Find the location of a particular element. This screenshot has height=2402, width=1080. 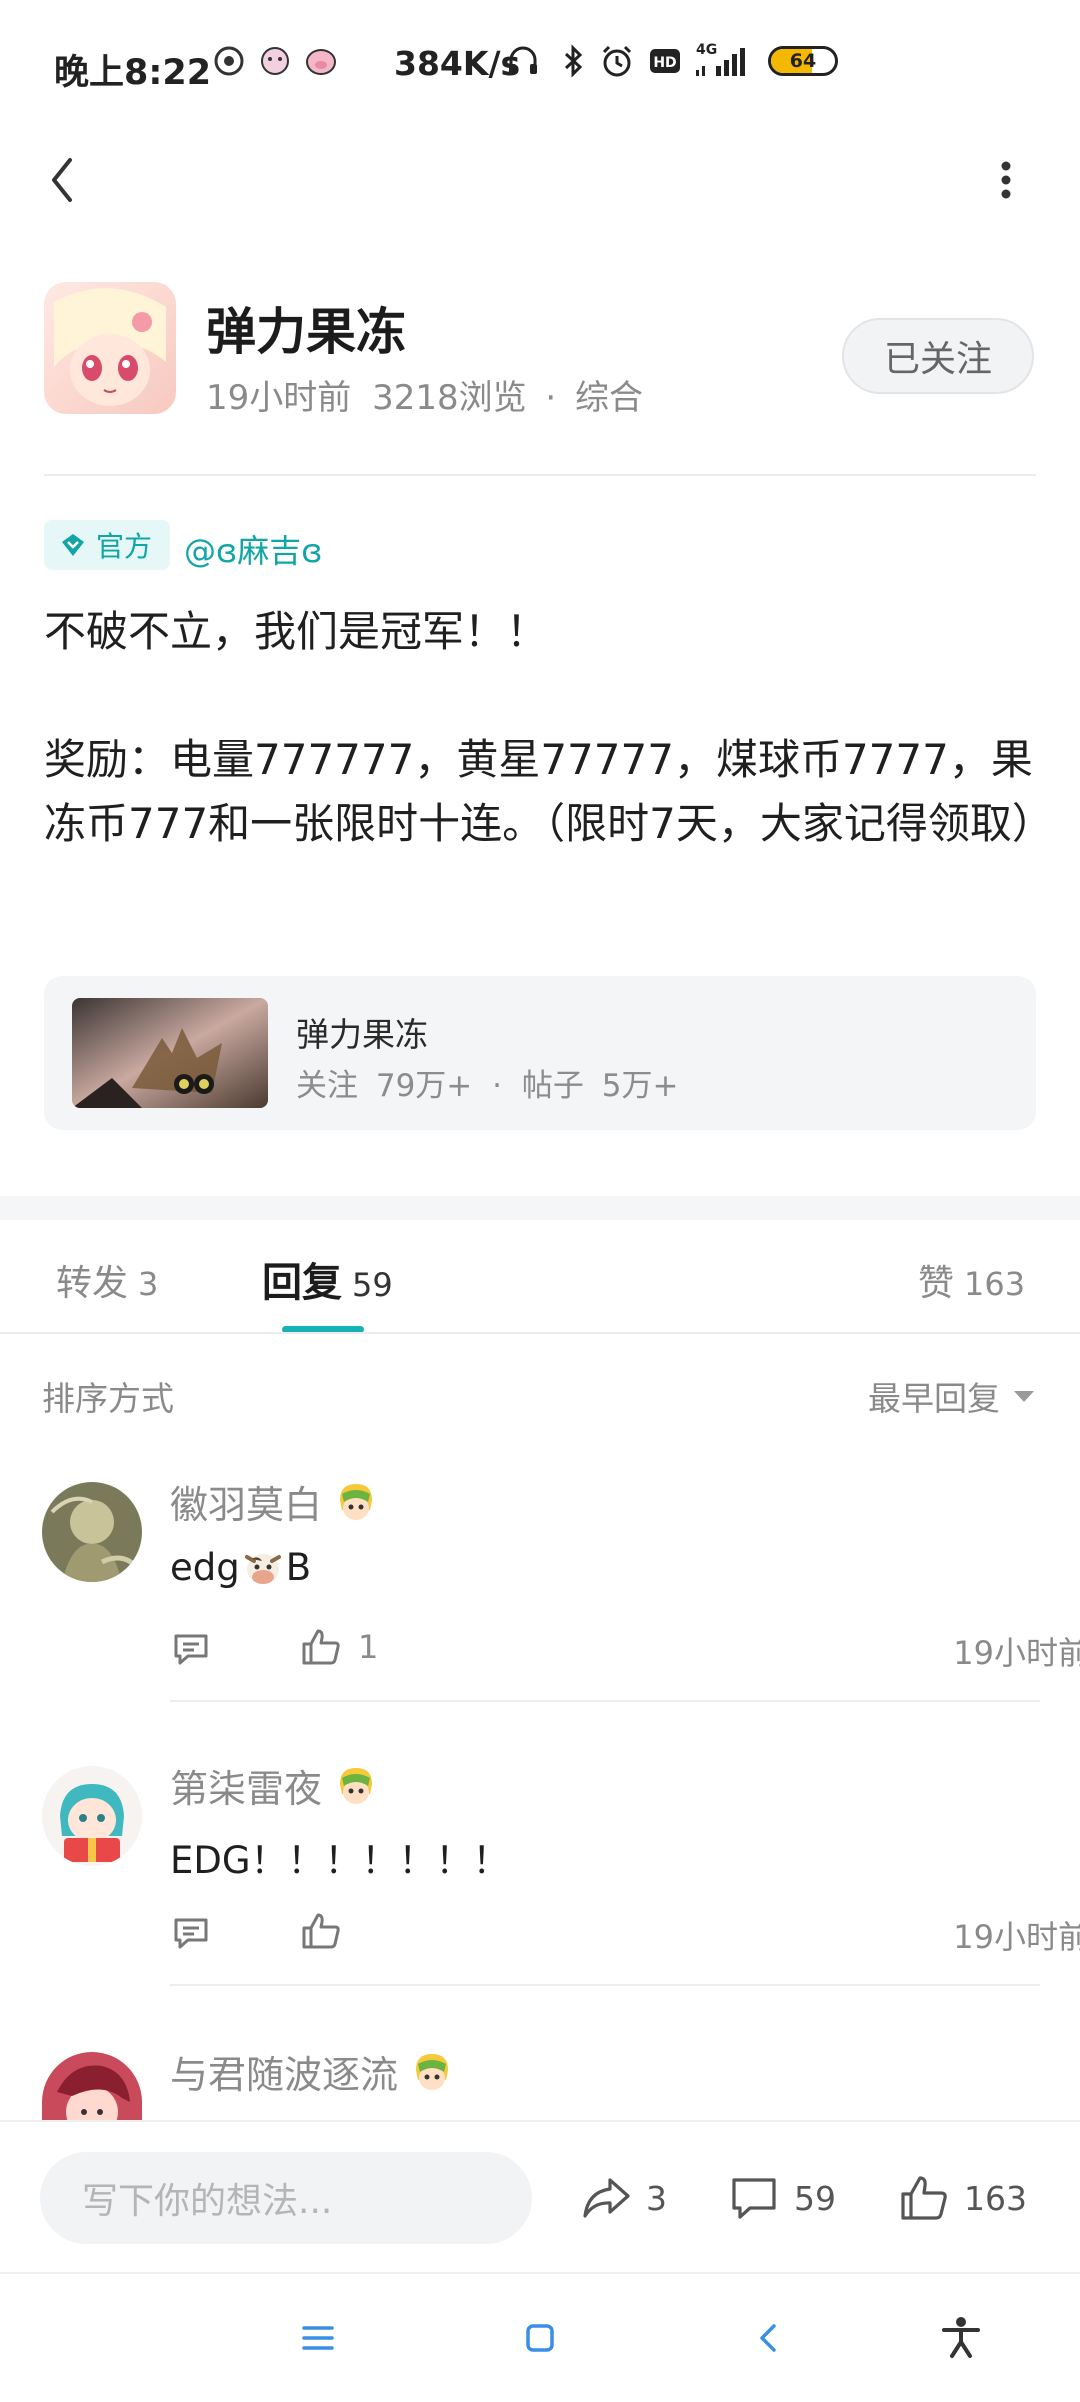

mention-link: @ɞ麻吉ɞ is located at coordinates (253, 549).